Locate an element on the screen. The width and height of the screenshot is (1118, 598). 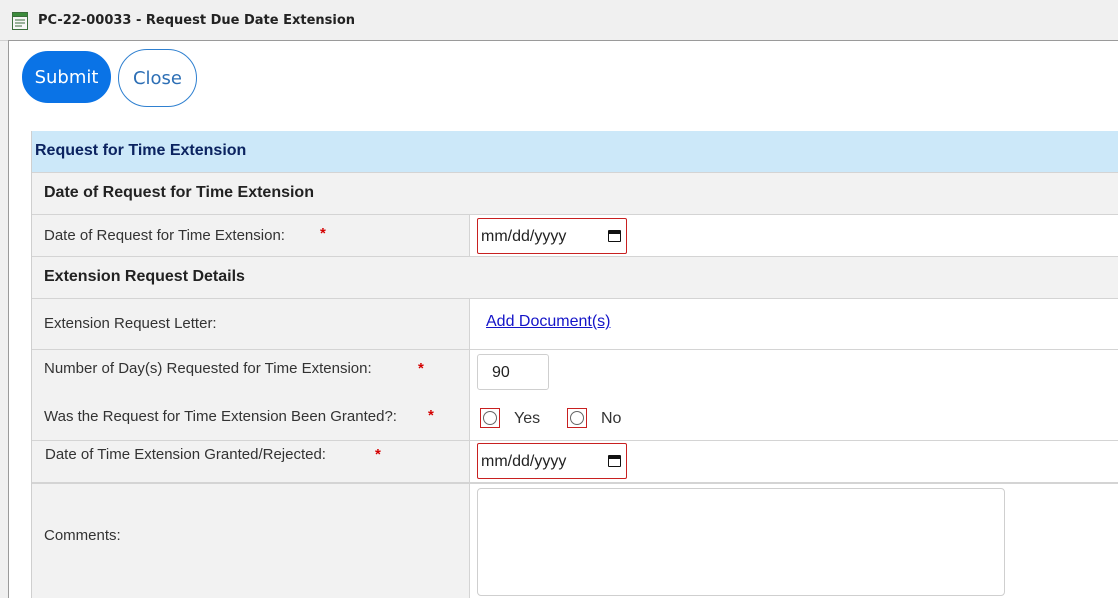
radio-yes is located at coordinates (490, 418).